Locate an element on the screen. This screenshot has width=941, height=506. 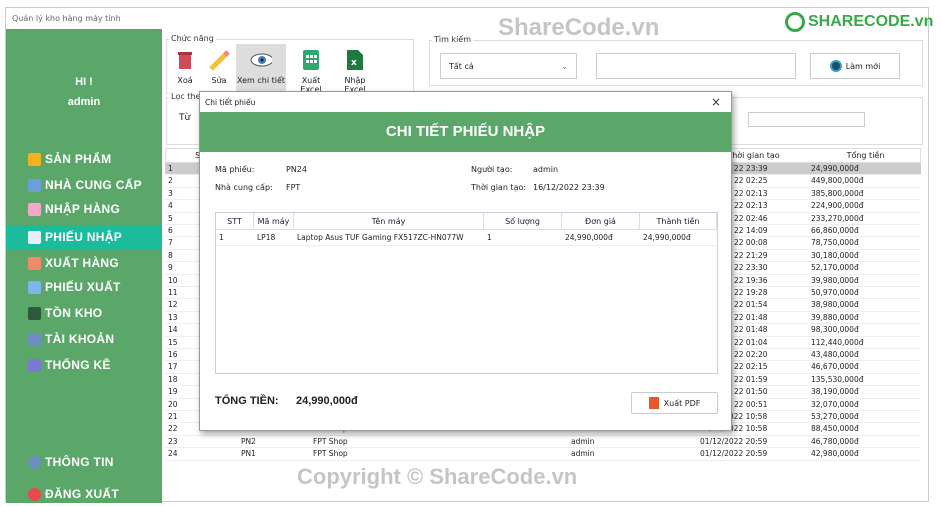
search-filter-select: Tất cả ⌄ is located at coordinates (508, 66).